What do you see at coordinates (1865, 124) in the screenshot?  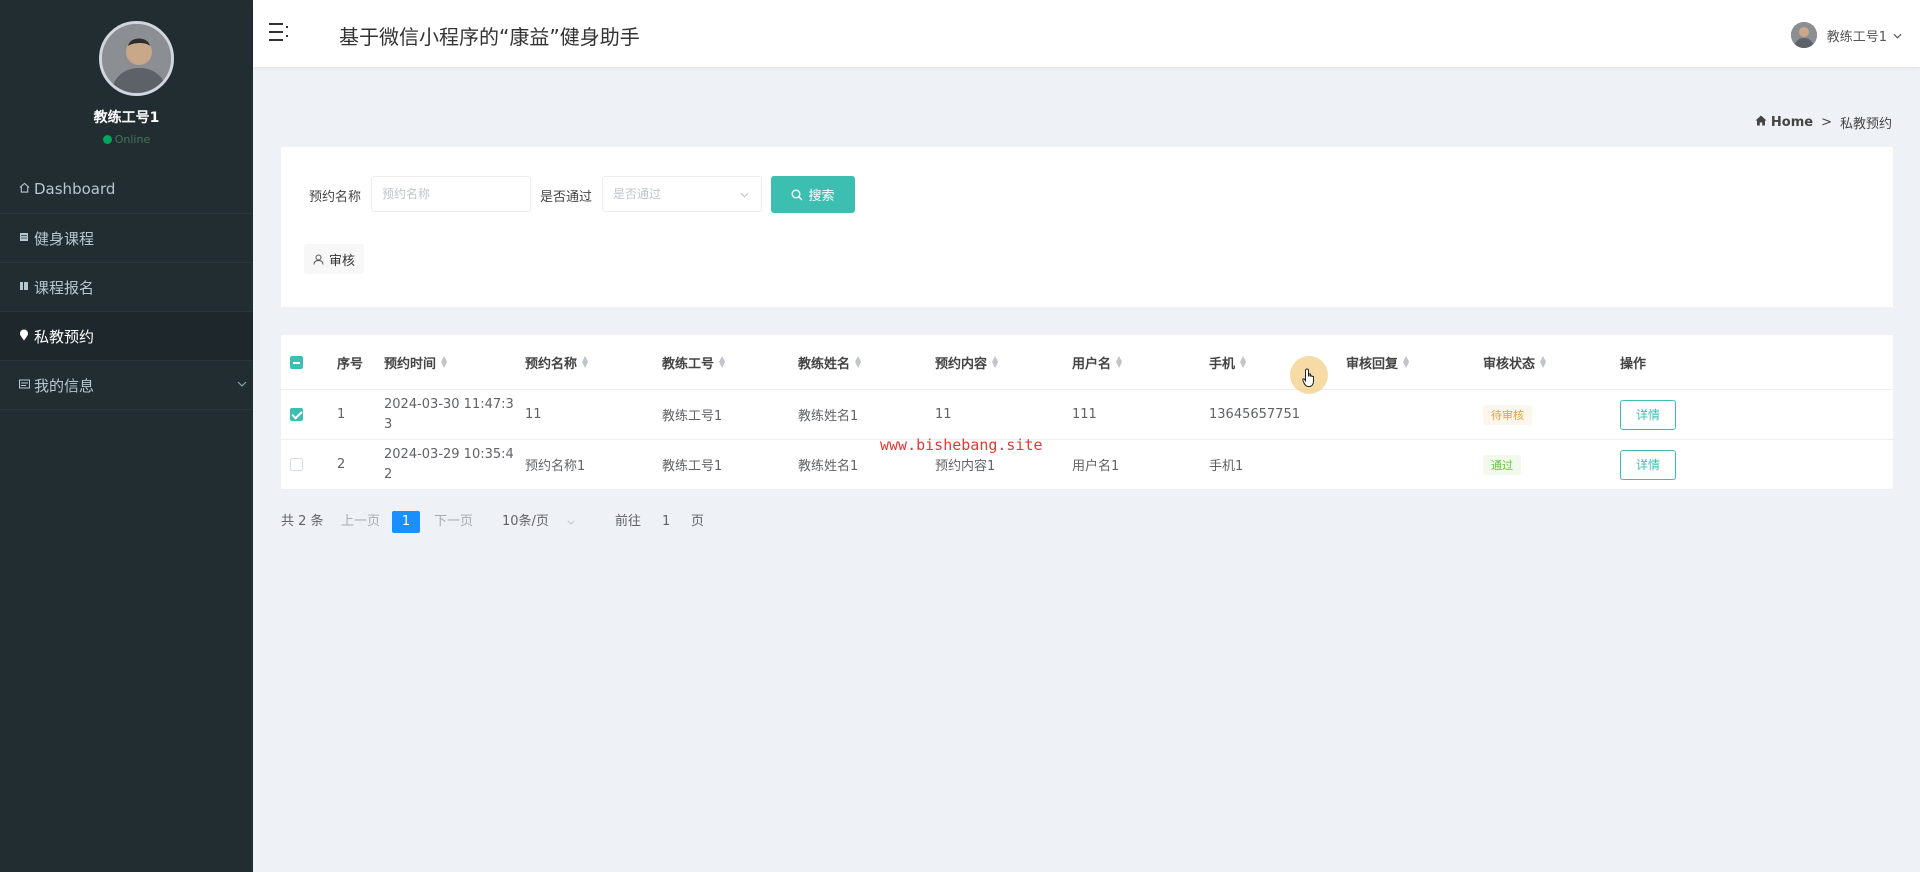 I see `breadcrumb-current: 私教预约` at bounding box center [1865, 124].